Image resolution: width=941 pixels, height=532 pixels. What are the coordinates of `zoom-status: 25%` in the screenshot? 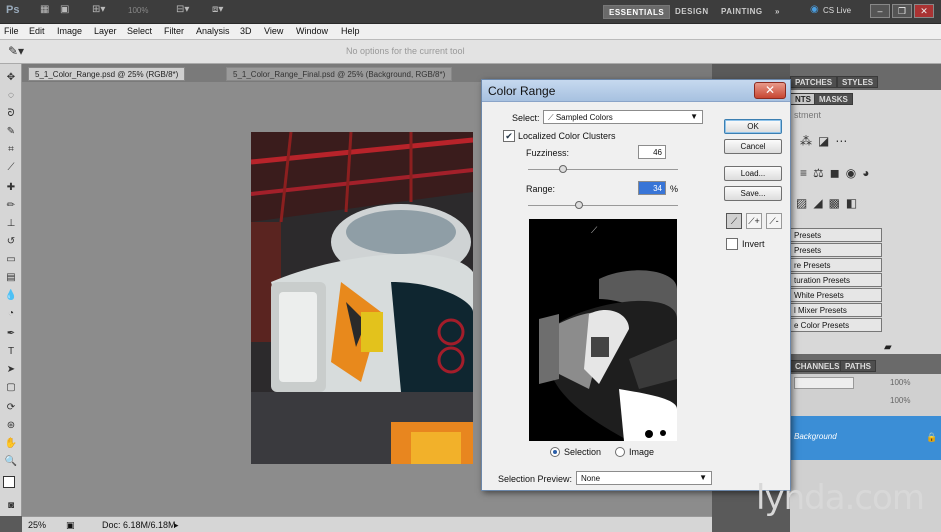 It's located at (37, 525).